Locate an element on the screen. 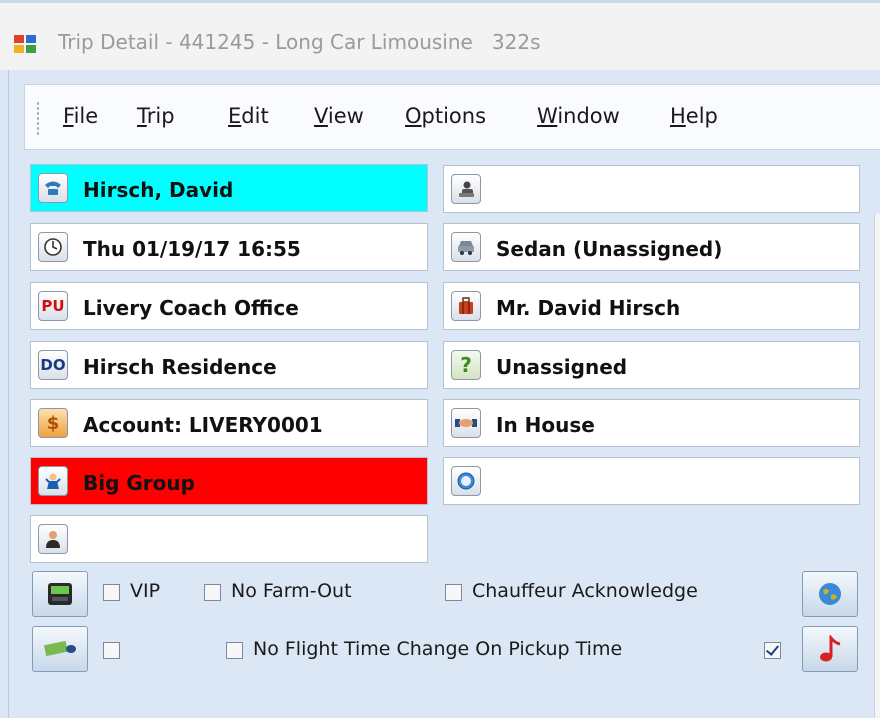  field-web is located at coordinates (651, 481).